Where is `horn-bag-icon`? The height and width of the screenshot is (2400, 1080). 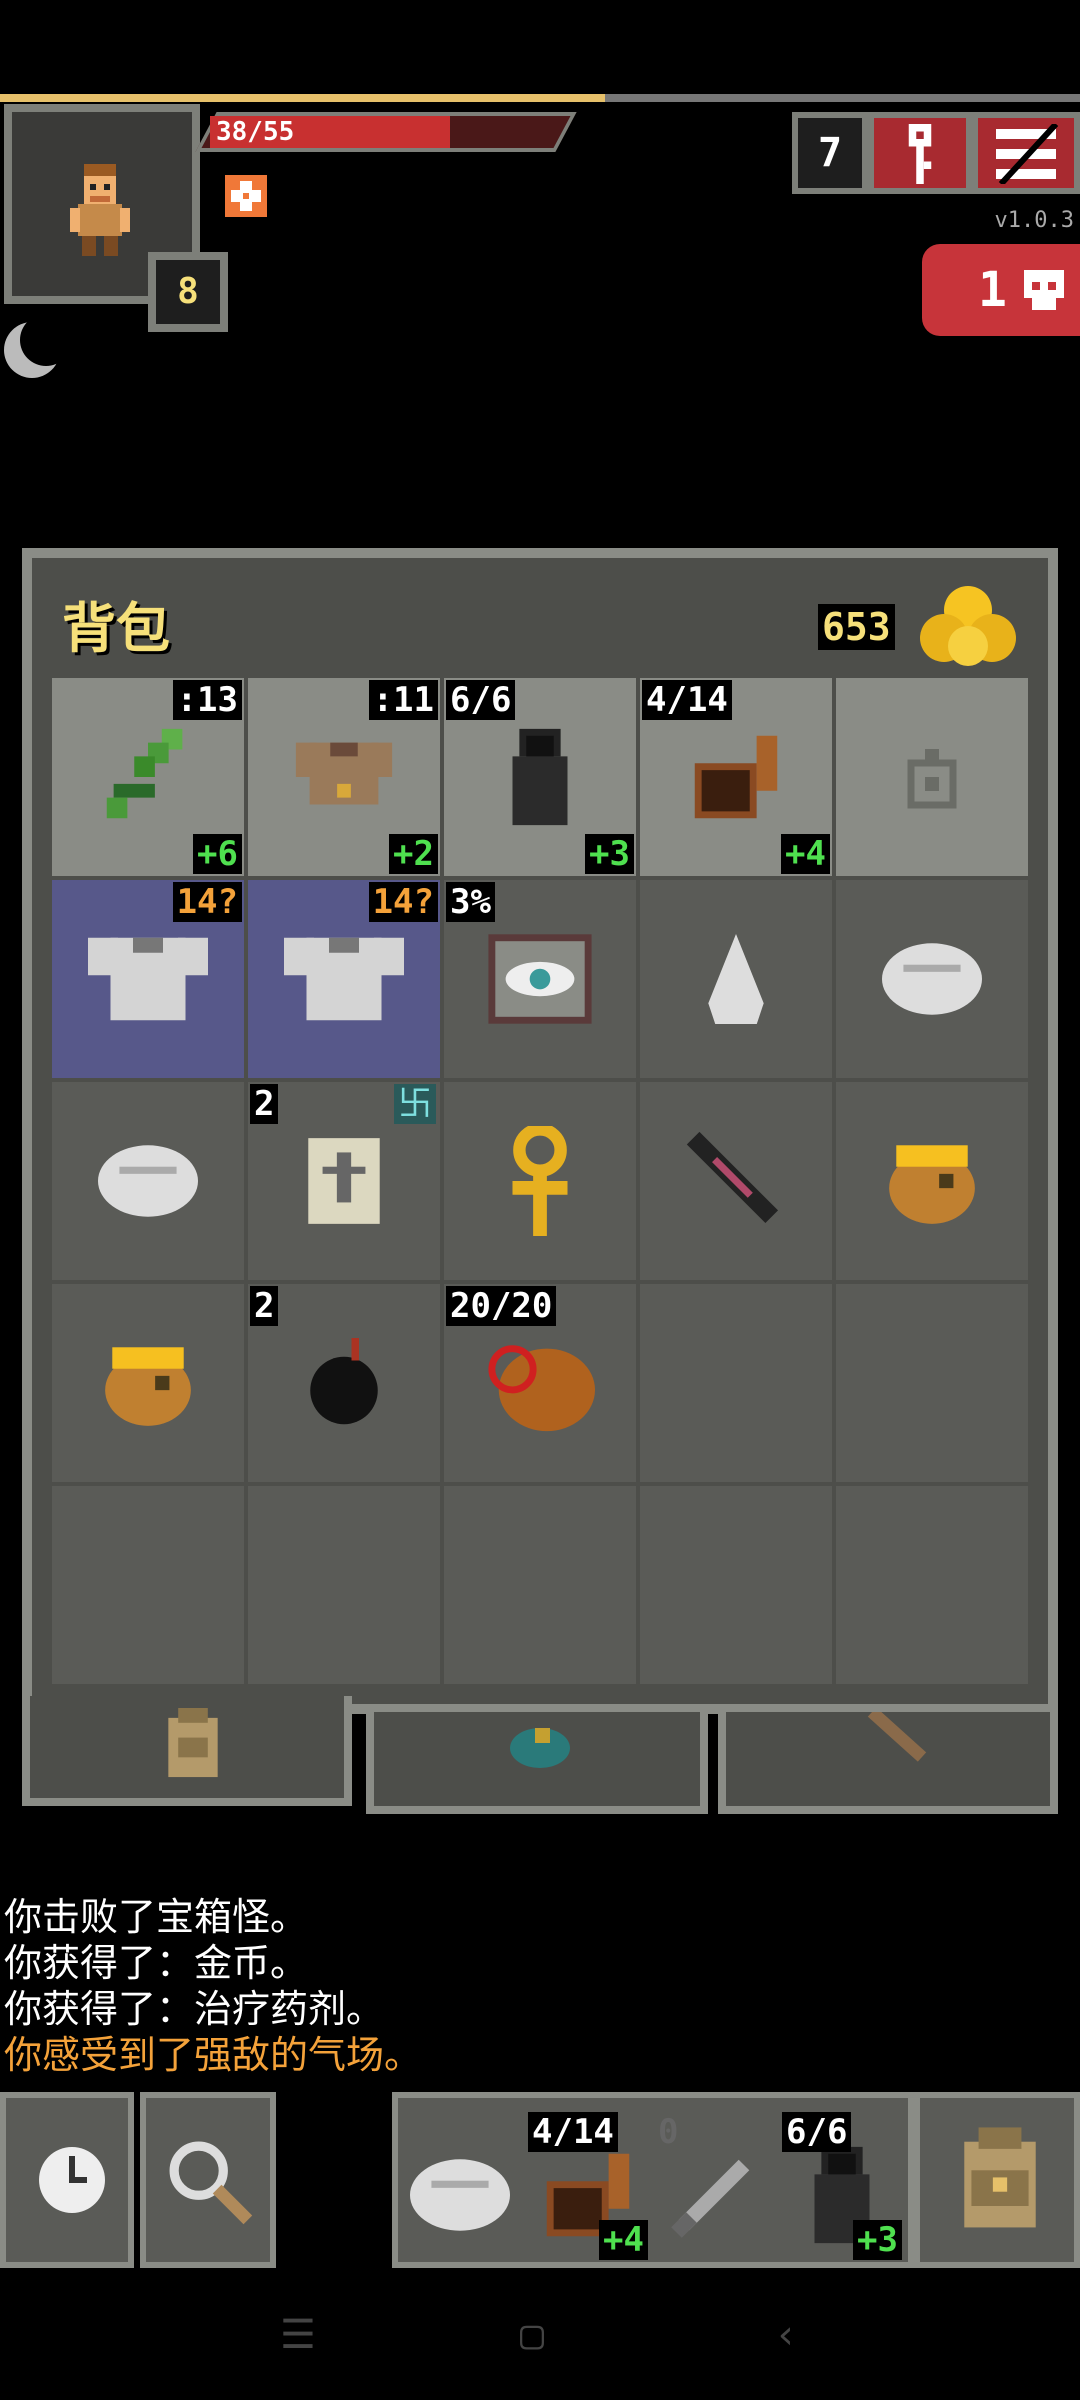
horn-bag-icon is located at coordinates (541, 1388).